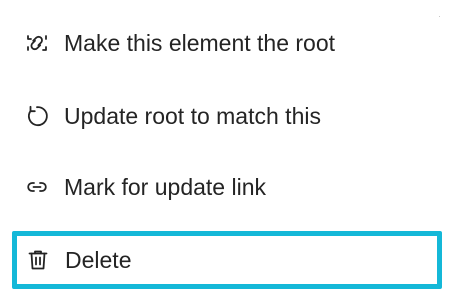 This screenshot has width=470, height=305. Describe the element at coordinates (37, 187) in the screenshot. I see `link-icon` at that location.